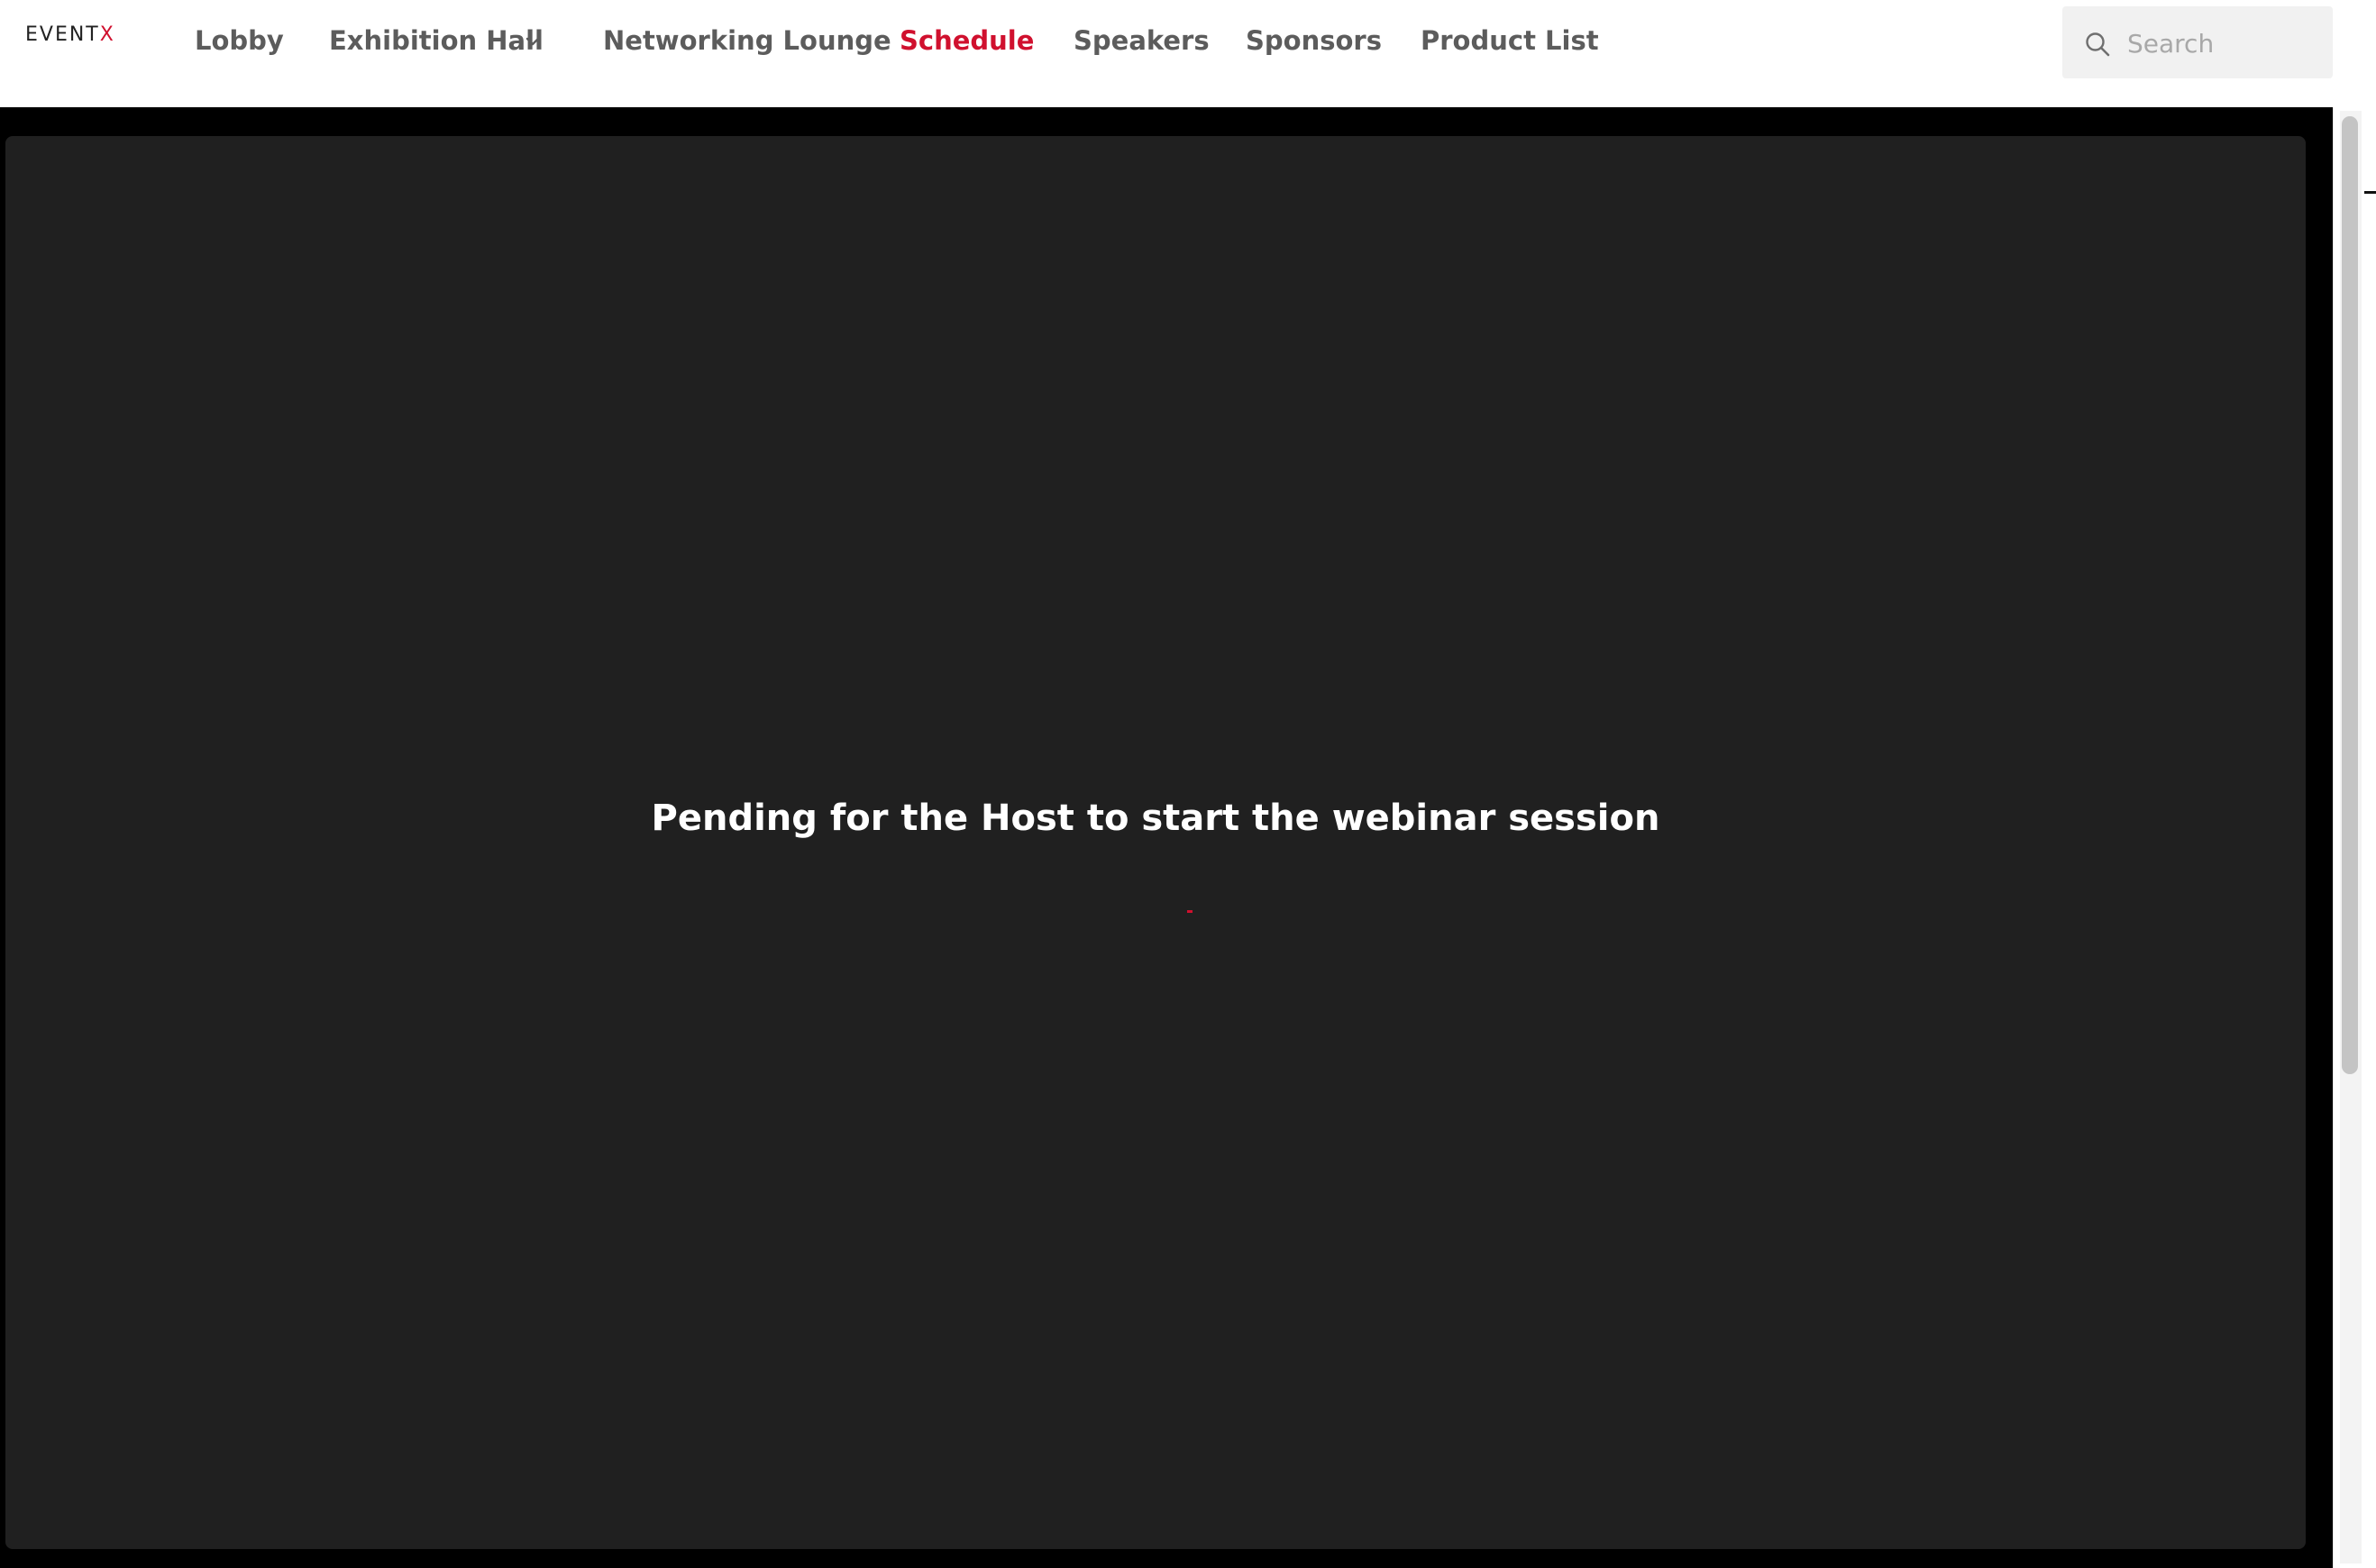 The image size is (2376, 1568). I want to click on logo-main-text: EVENT, so click(62, 34).